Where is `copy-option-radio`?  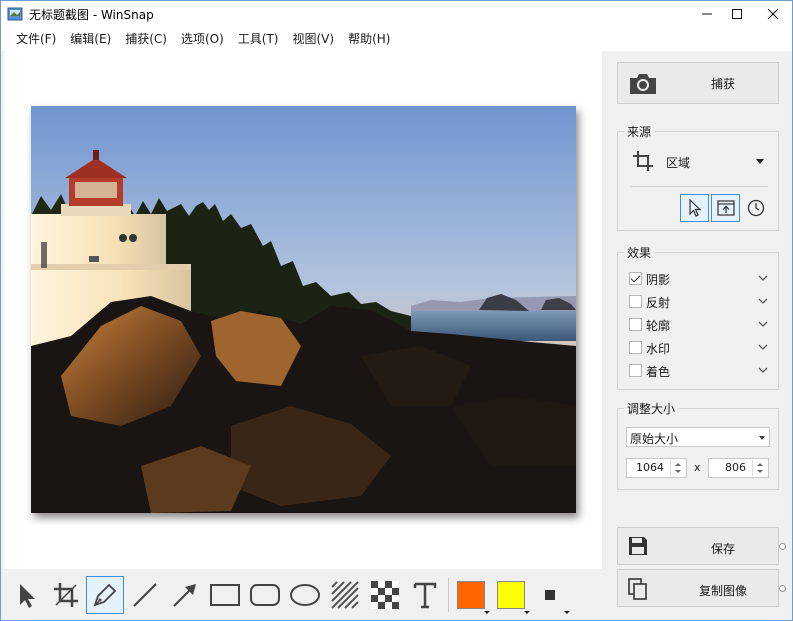
copy-option-radio is located at coordinates (782, 588).